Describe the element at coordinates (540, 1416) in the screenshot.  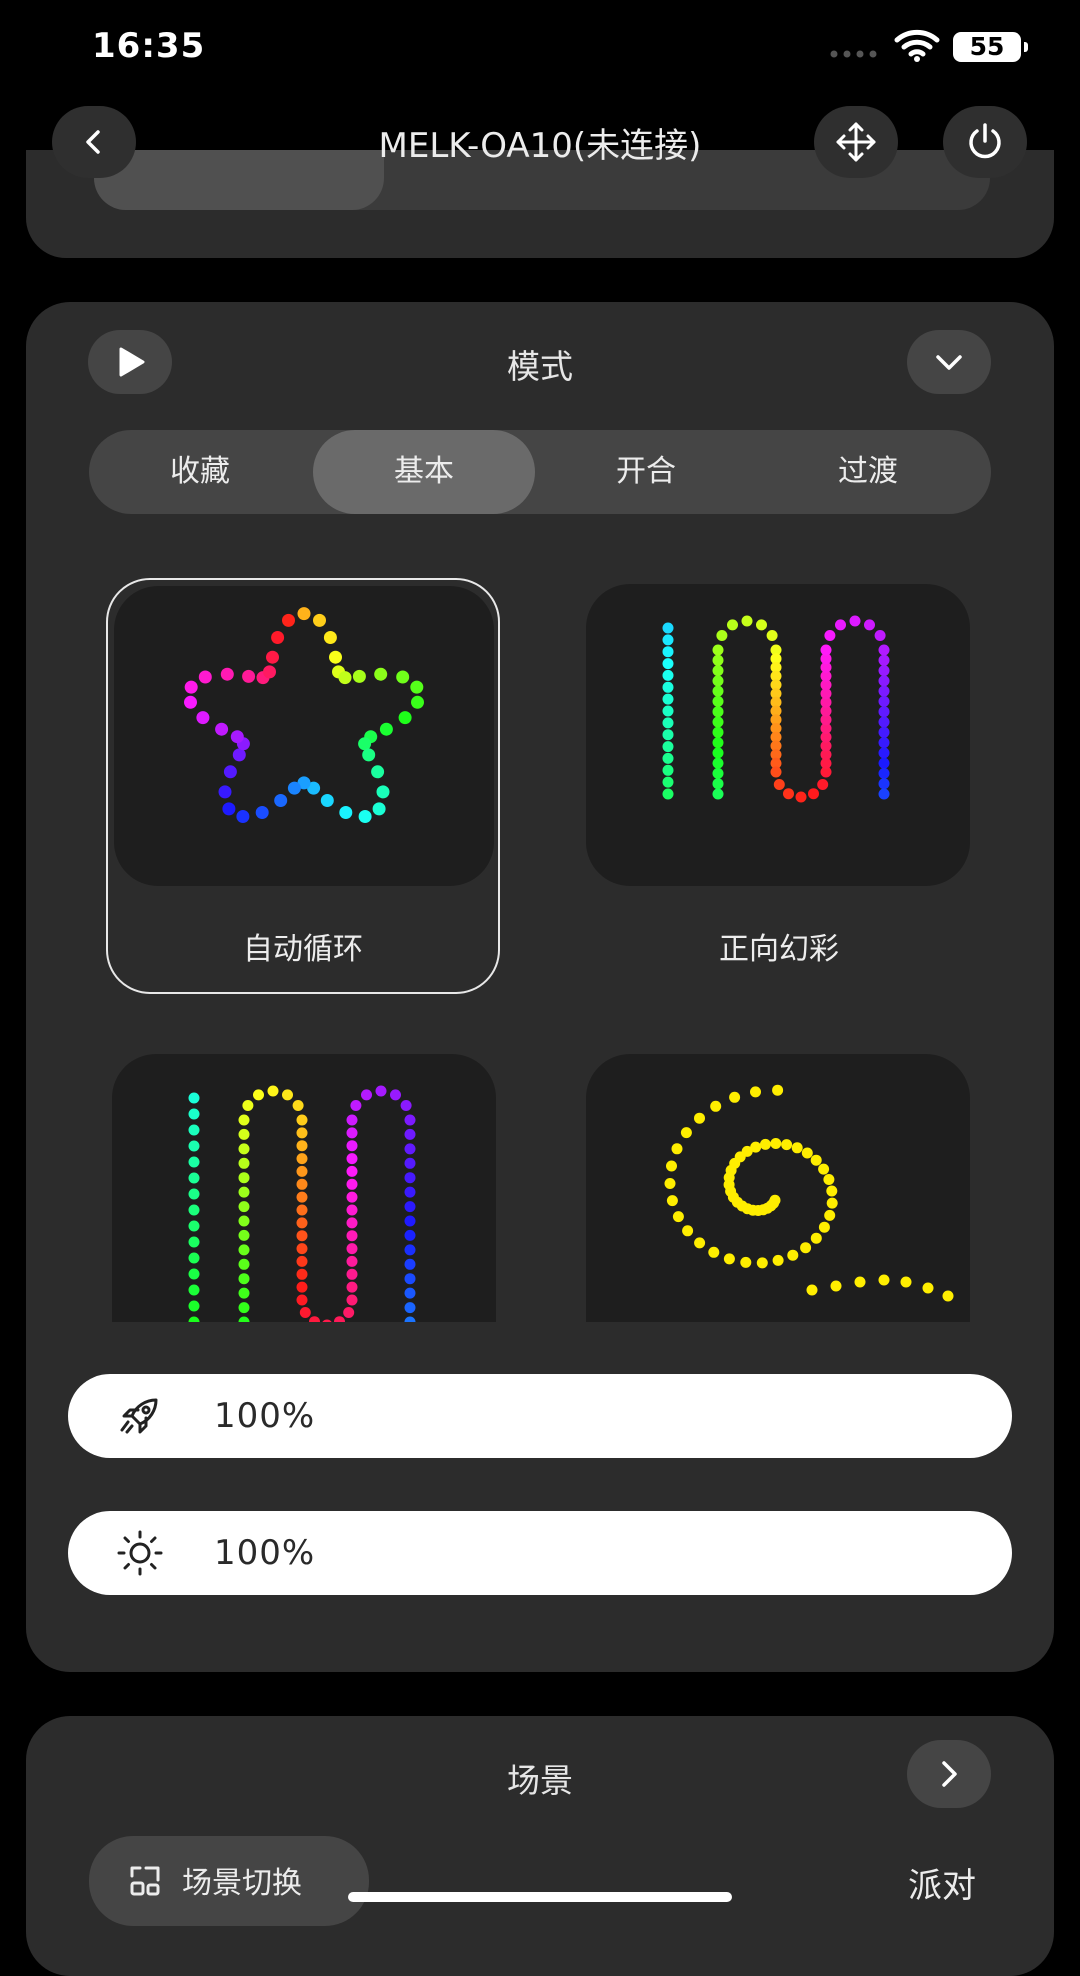
I see `speed-slider: 100%` at that location.